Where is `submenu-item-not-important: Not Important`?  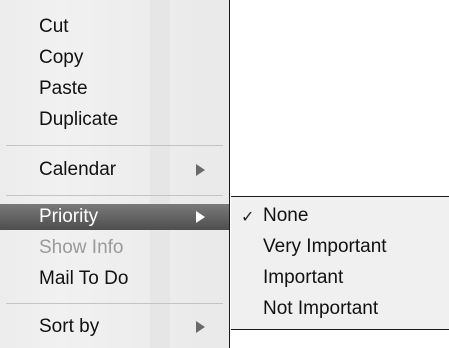
submenu-item-not-important: Not Important is located at coordinates (340, 309).